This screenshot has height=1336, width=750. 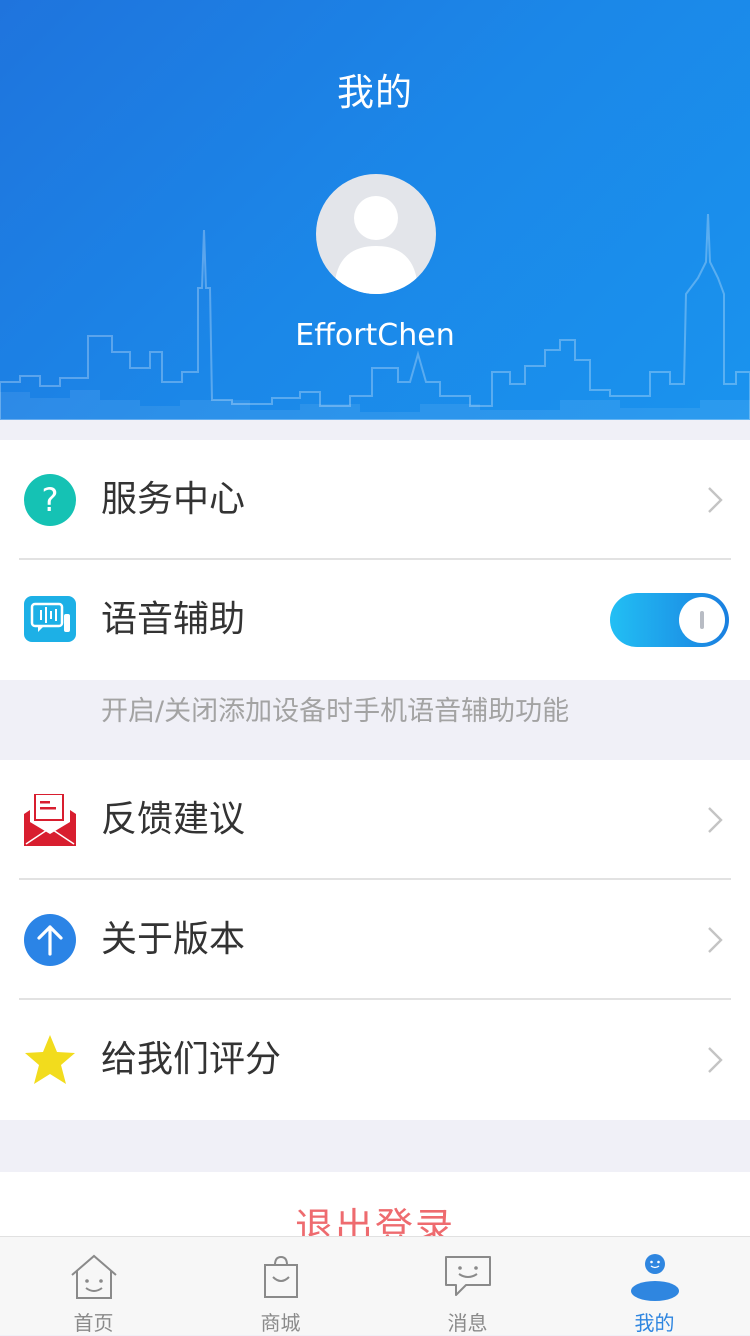 What do you see at coordinates (335, 711) in the screenshot?
I see `voice-assist-hint: 开启/关闭添加设备时手机语音辅助功能` at bounding box center [335, 711].